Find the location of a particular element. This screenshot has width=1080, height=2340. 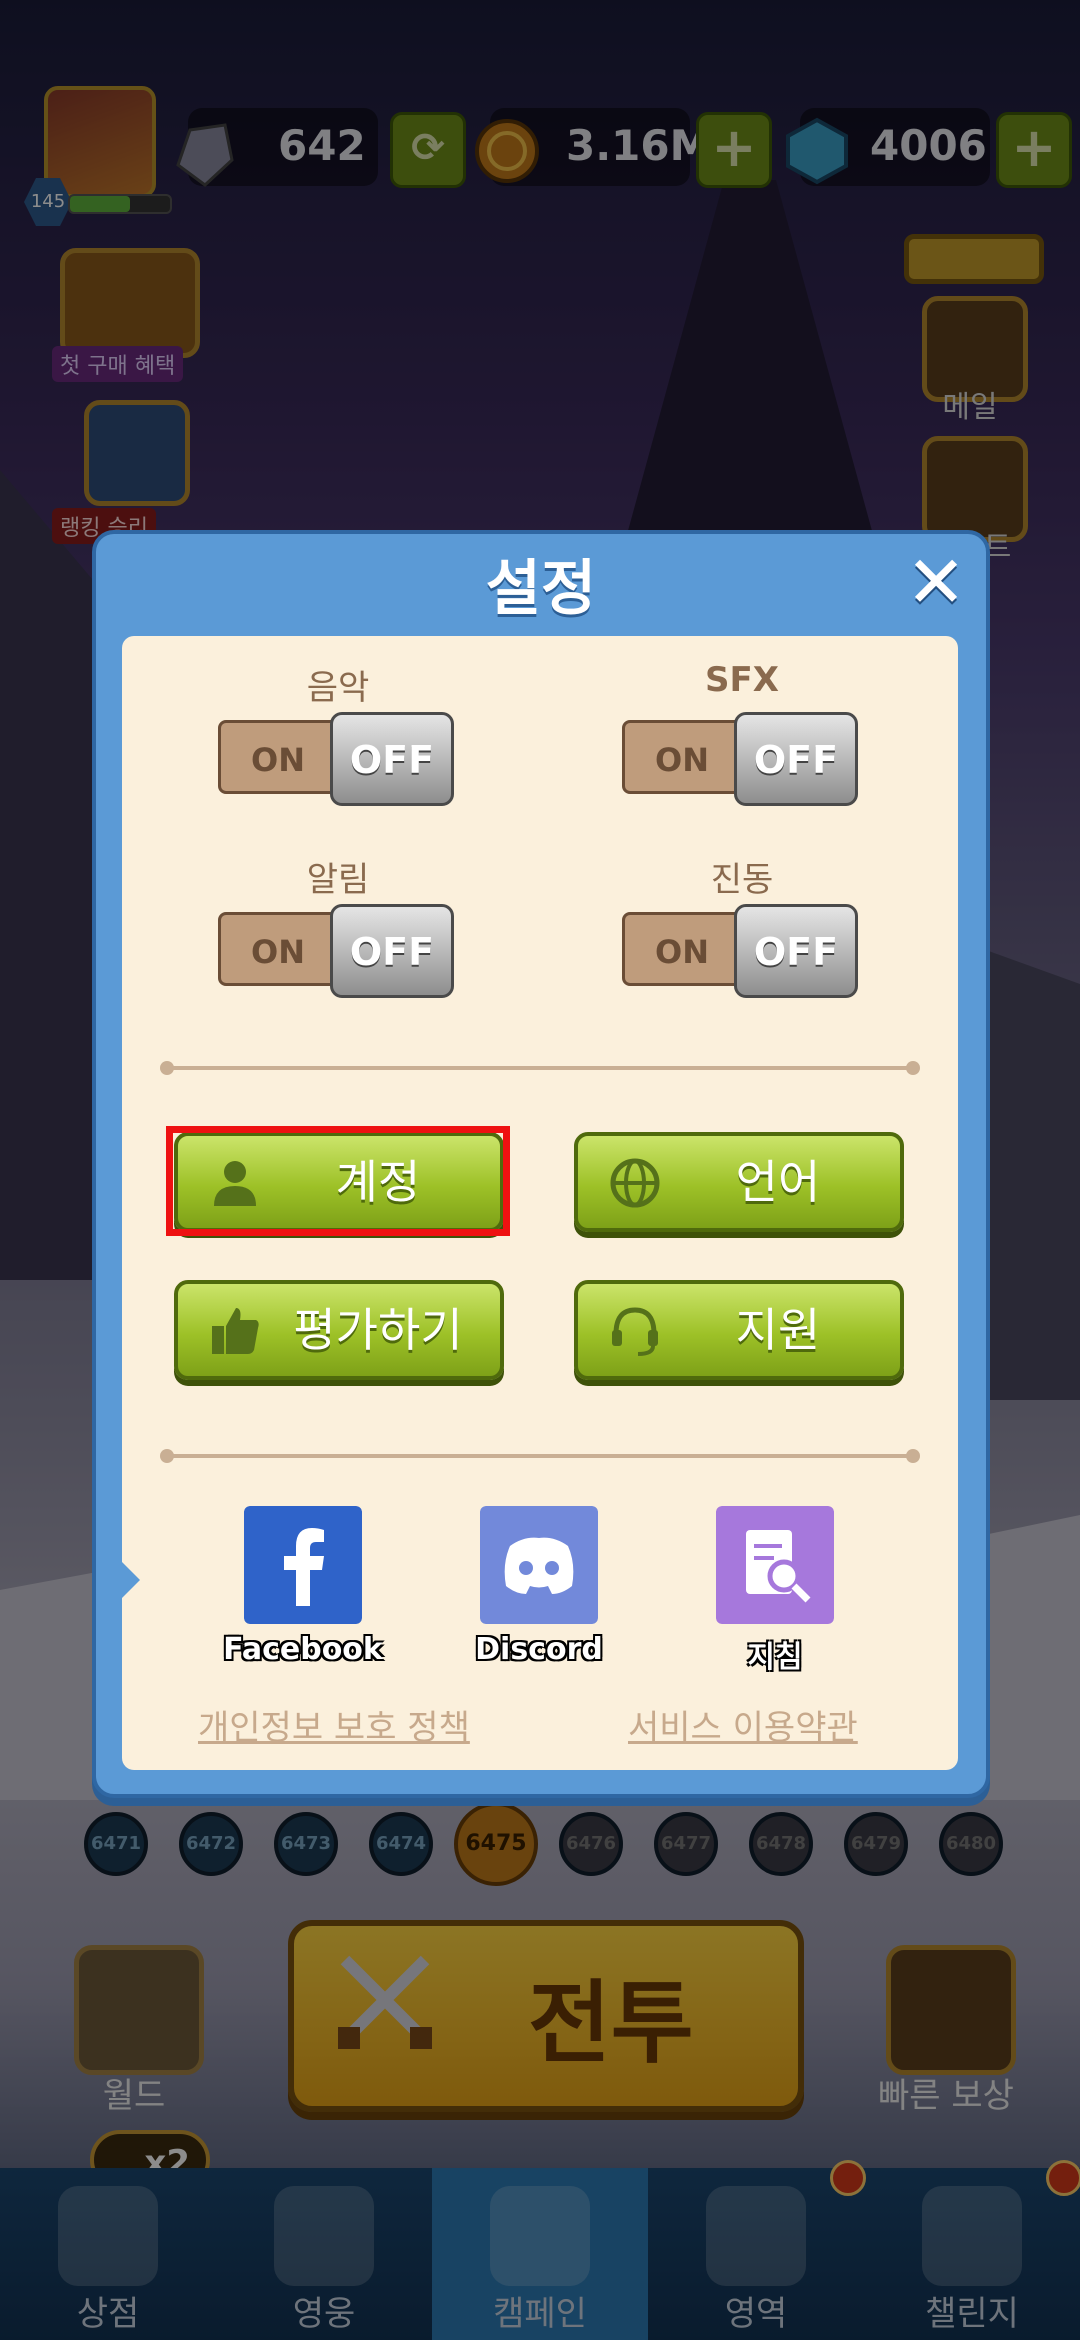

support-button: 지원 is located at coordinates (739, 1330).